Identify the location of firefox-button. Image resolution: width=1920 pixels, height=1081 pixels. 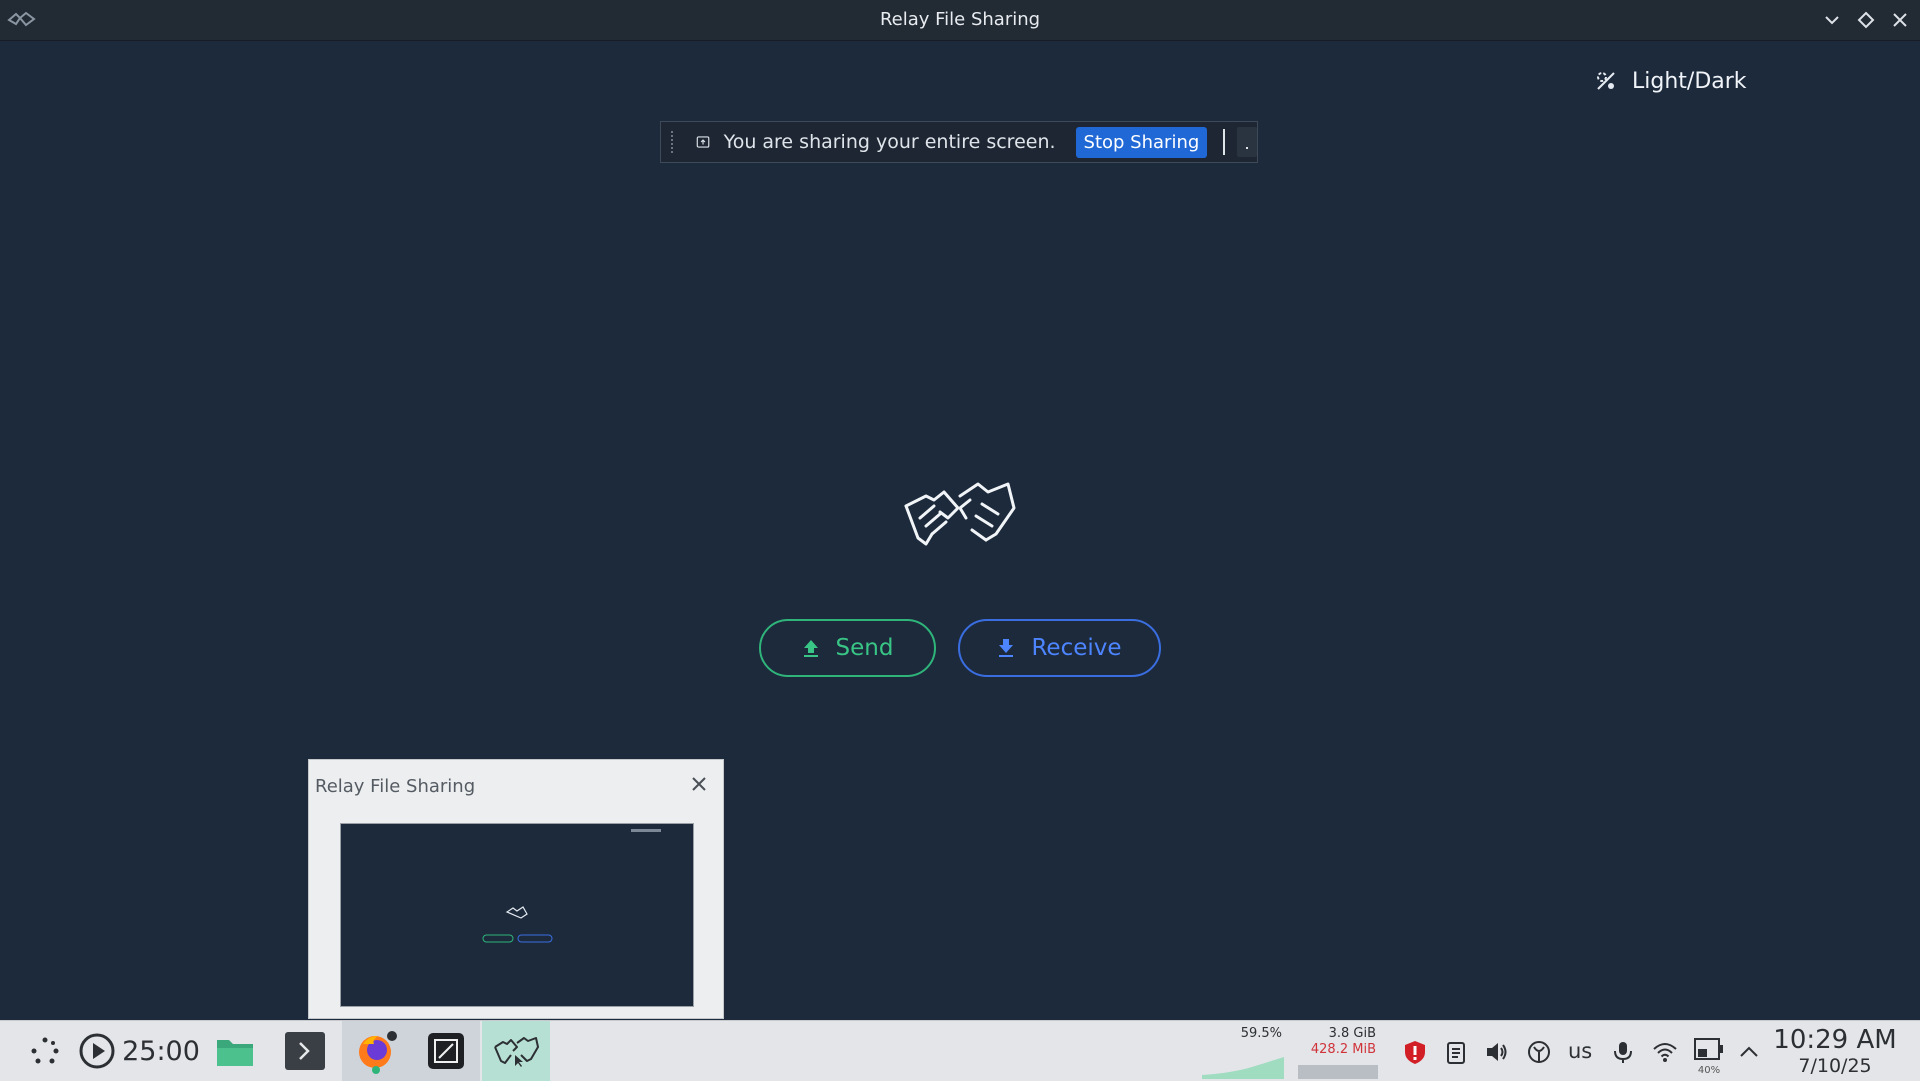
(377, 1051).